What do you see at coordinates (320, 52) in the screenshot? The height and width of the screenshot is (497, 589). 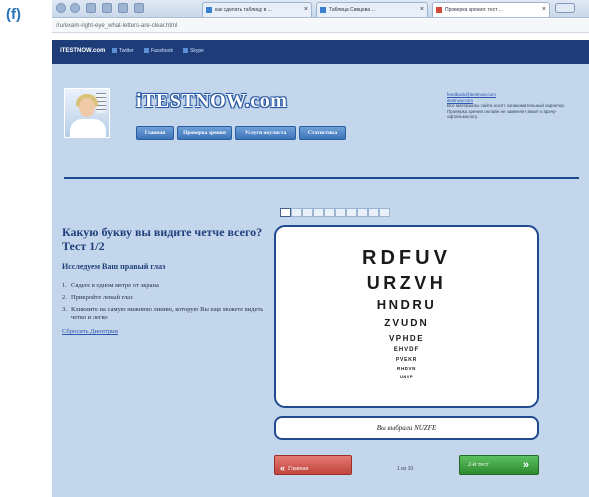 I see `top-strip: iTESTNOW.com Twitter Facebook Skype` at bounding box center [320, 52].